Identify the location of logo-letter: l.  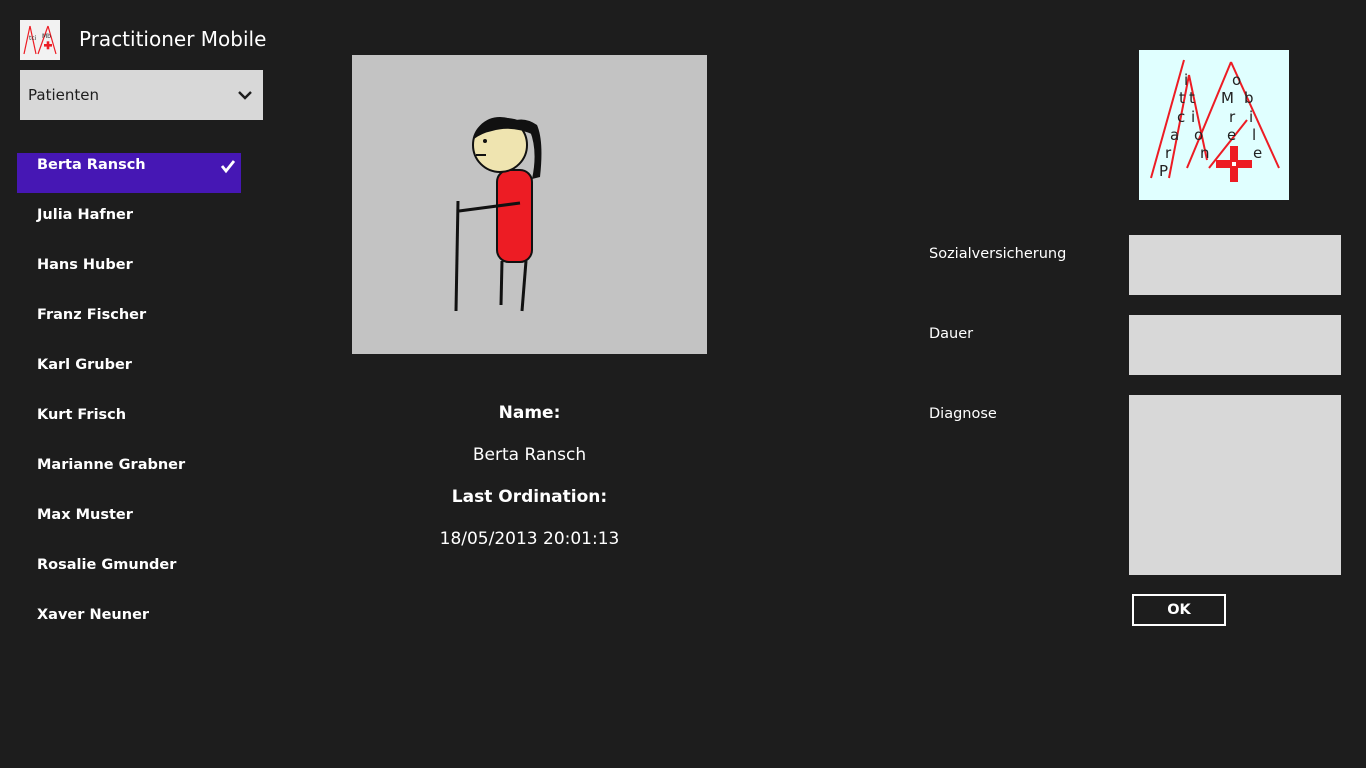
(1254, 135).